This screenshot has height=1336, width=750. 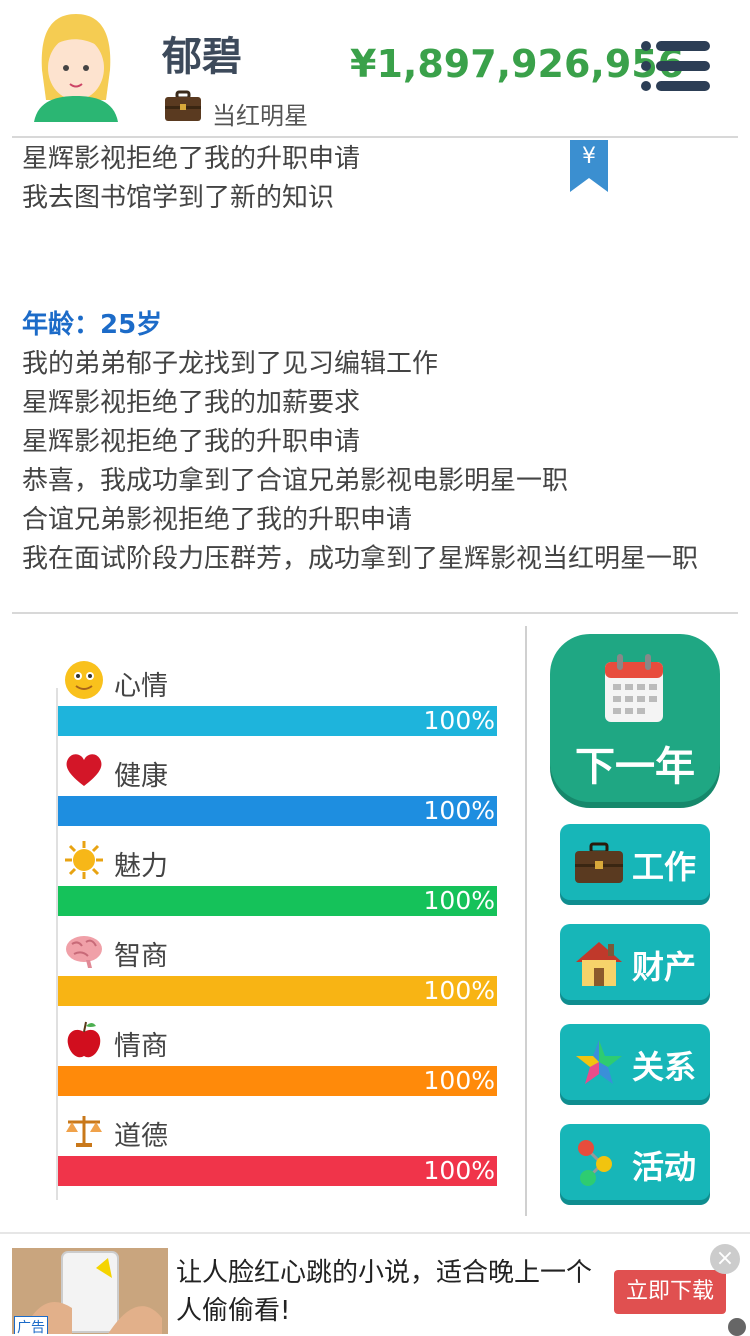 I want to click on ad-text: 让人脸红心跳的小说，适合晚上一个人偷偷看!, so click(x=386, y=1292).